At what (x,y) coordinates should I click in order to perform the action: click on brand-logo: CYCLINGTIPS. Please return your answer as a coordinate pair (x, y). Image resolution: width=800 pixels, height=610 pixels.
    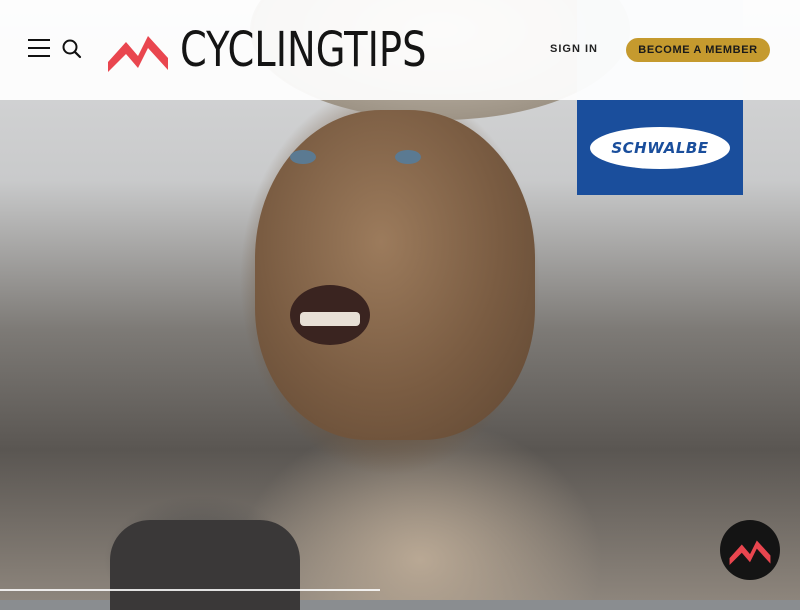
    Looking at the image, I should click on (298, 50).